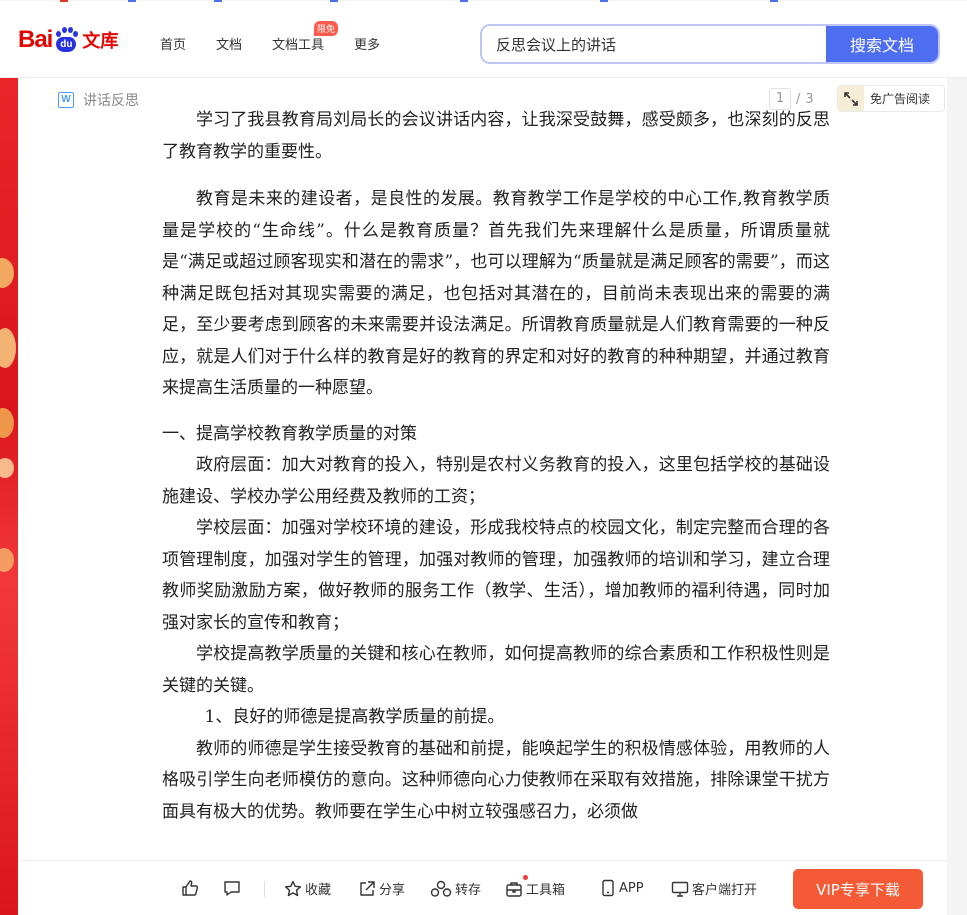 The width and height of the screenshot is (967, 915). I want to click on thumbs-up-icon, so click(190, 888).